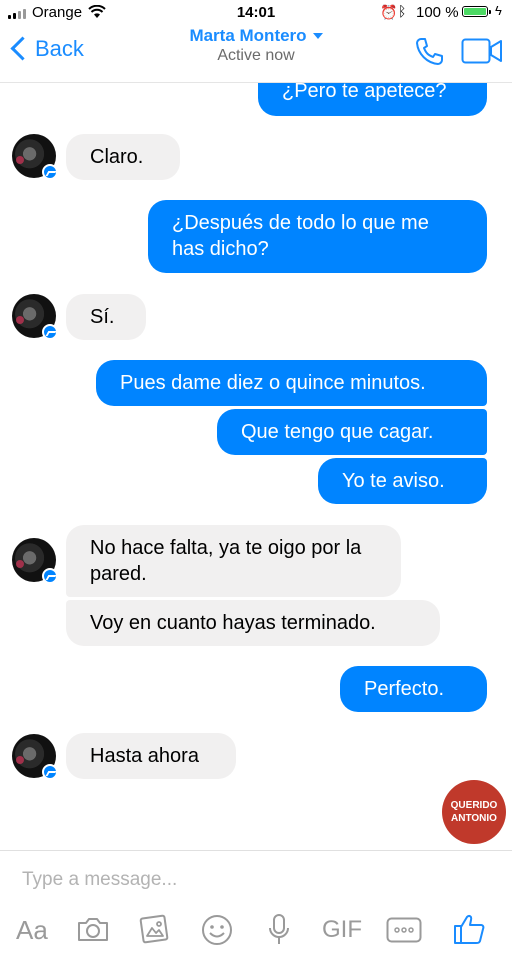 This screenshot has height=961, width=512. I want to click on watermark-logo: QUERIDO ANTONIO, so click(474, 812).